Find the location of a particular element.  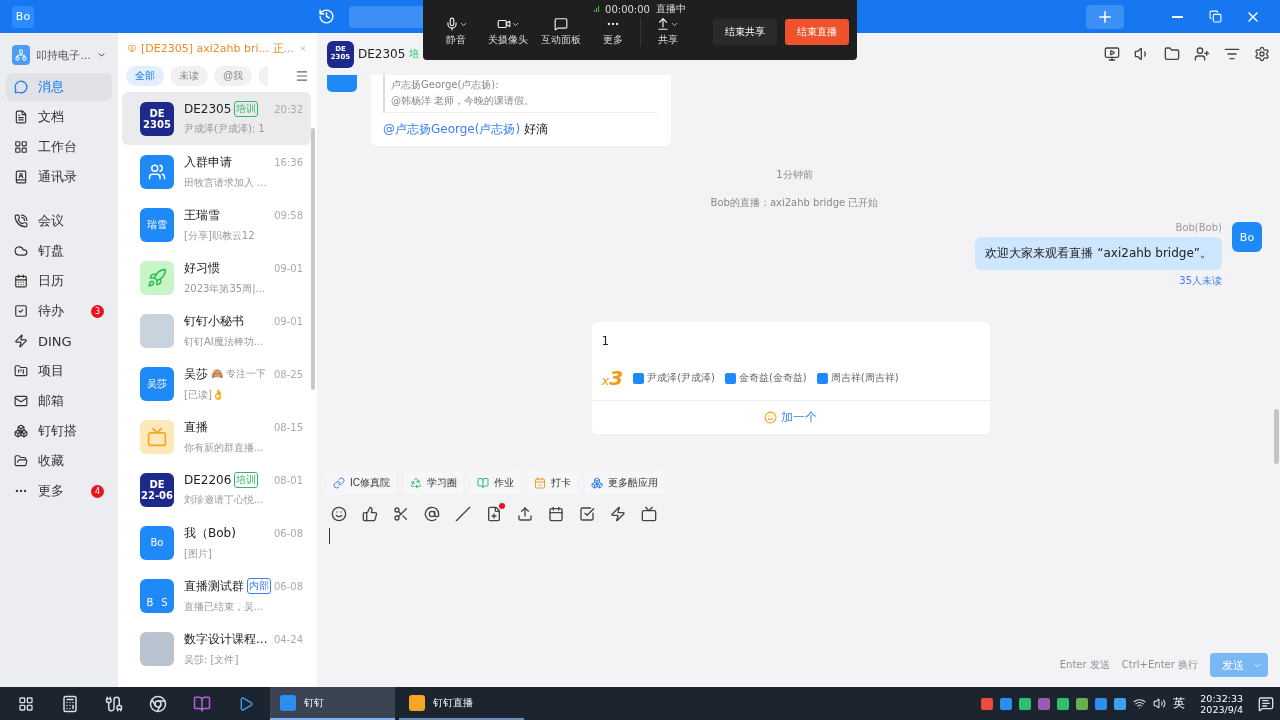

nav-item: 收藏 is located at coordinates (59, 461).